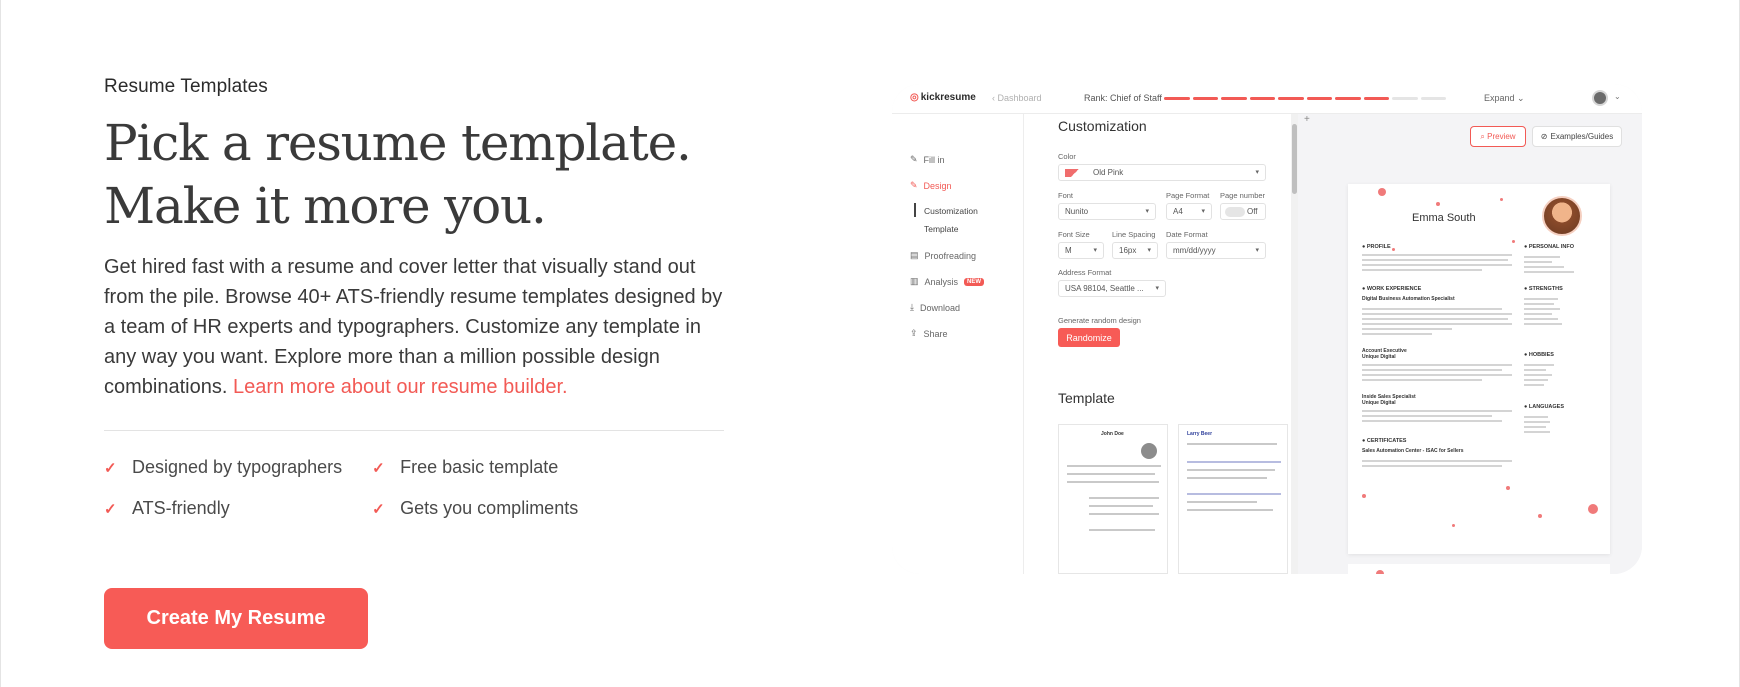 The image size is (1740, 687). I want to click on logo-mark-icon: ◎, so click(914, 97).